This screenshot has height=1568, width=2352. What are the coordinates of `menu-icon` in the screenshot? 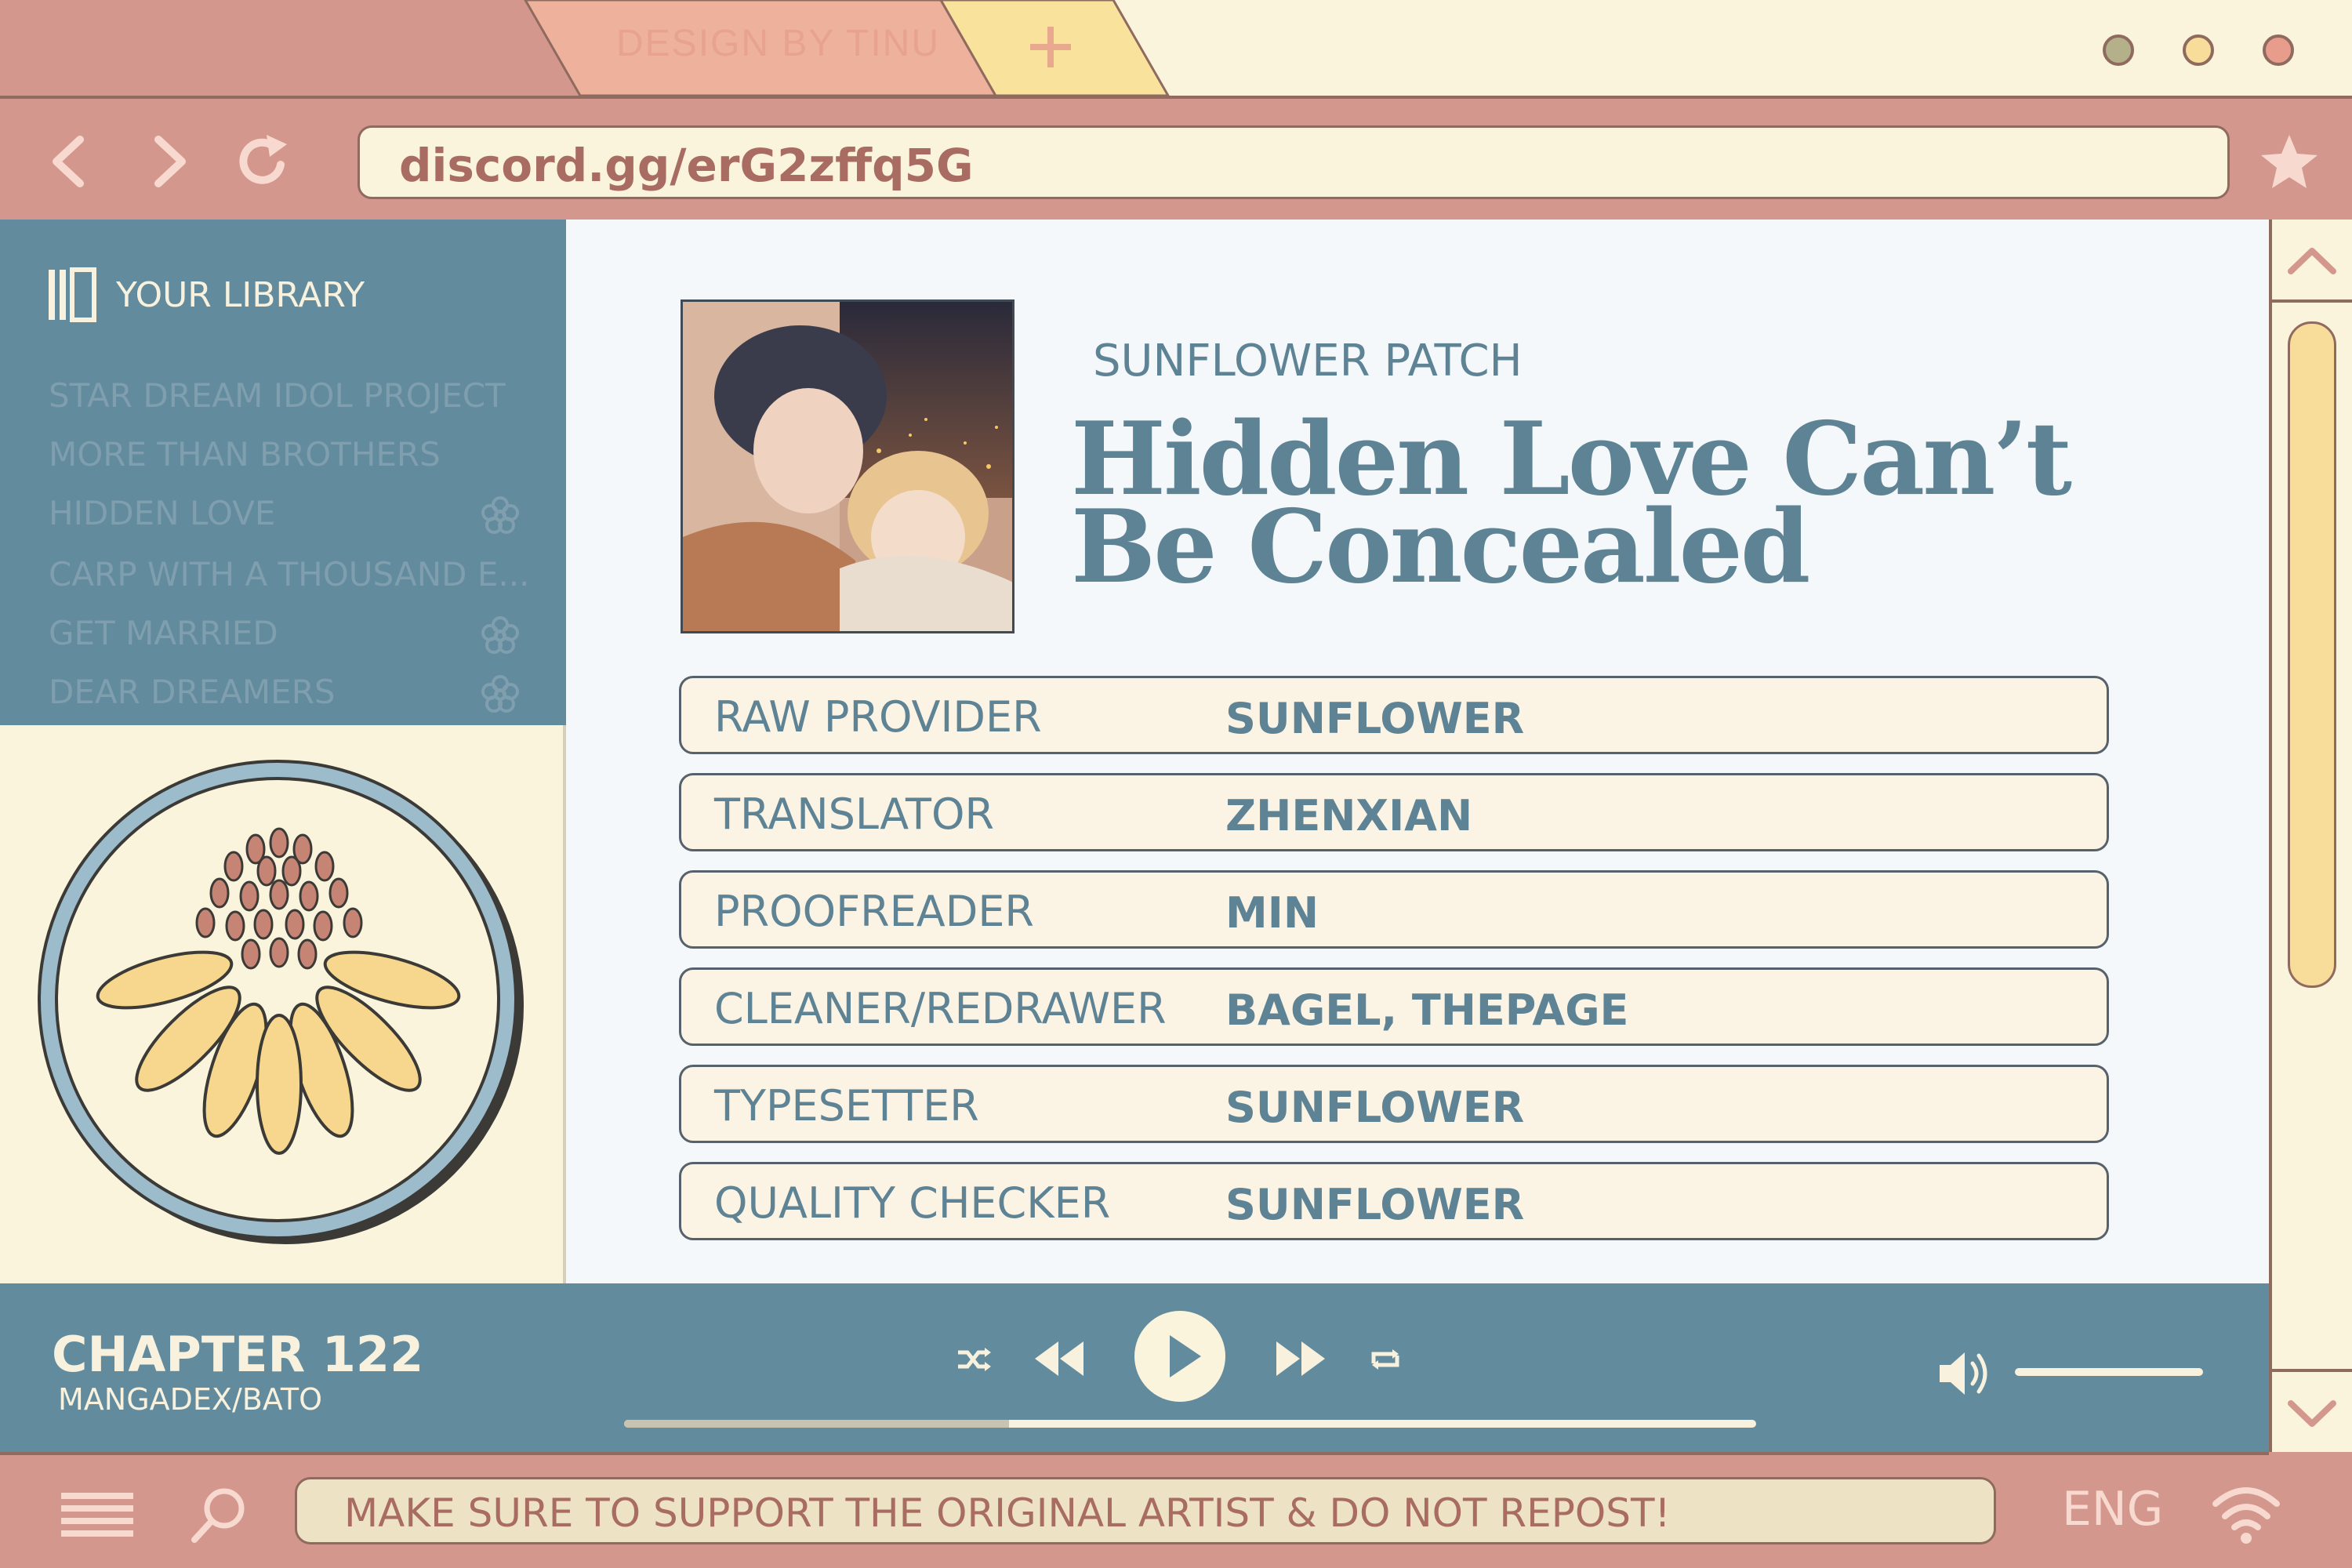 It's located at (97, 1515).